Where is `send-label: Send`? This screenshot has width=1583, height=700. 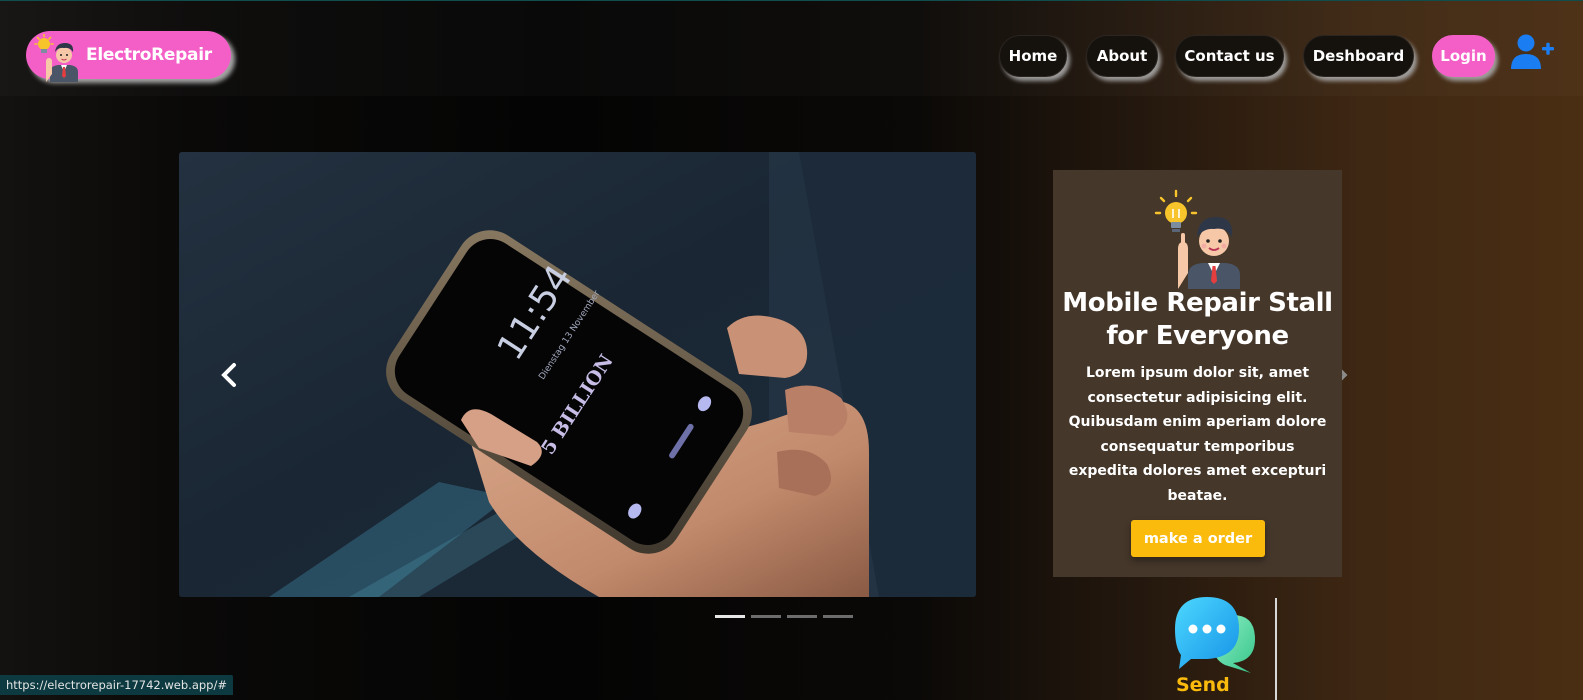
send-label: Send is located at coordinates (1203, 685).